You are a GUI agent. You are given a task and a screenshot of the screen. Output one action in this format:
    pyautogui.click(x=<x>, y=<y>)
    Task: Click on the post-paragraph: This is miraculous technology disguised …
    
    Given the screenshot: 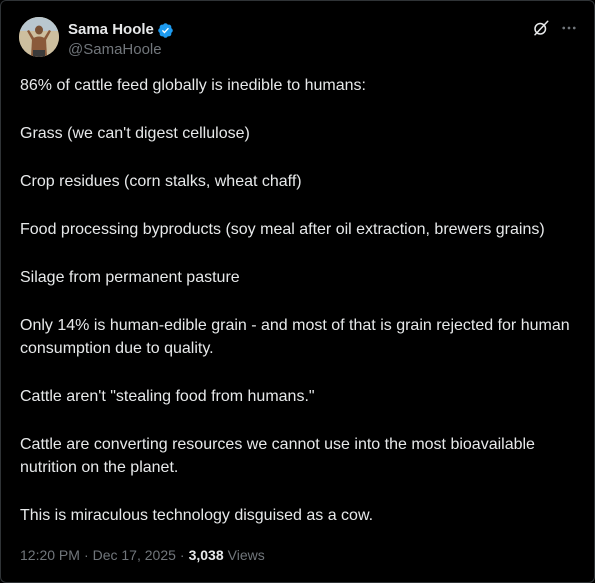 What is the action you would take?
    pyautogui.click(x=197, y=515)
    